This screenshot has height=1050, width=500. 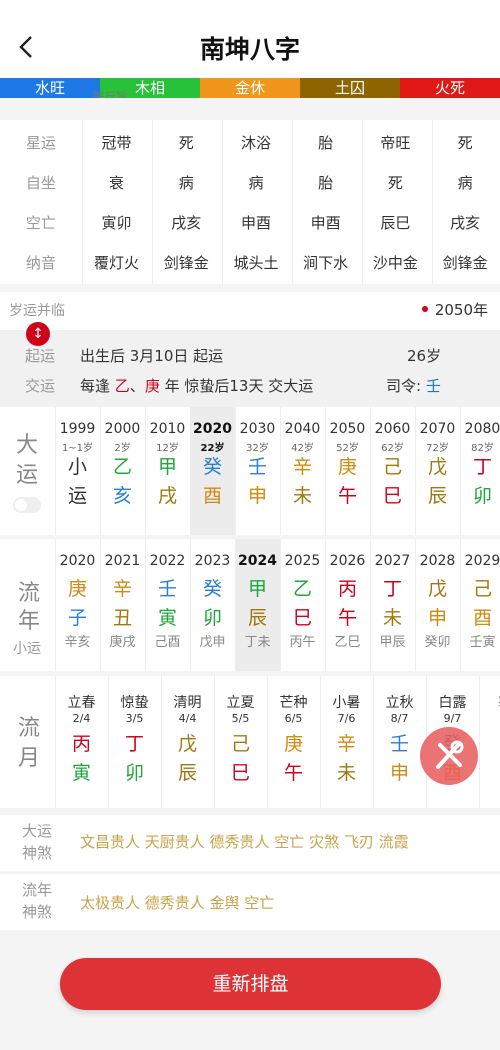 I want to click on dayun-column: 2030 32岁壬申, so click(x=257, y=471).